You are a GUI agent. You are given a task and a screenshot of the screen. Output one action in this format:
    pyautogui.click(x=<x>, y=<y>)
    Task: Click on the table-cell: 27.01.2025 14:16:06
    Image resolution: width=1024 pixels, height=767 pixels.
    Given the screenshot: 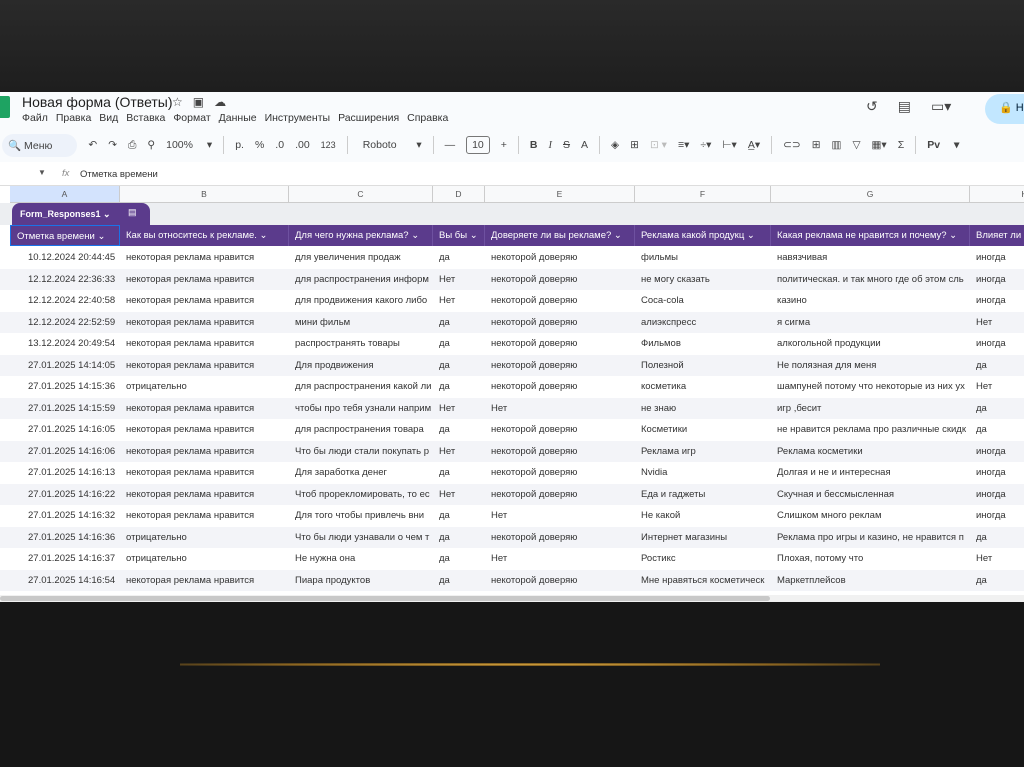 What is the action you would take?
    pyautogui.click(x=65, y=452)
    